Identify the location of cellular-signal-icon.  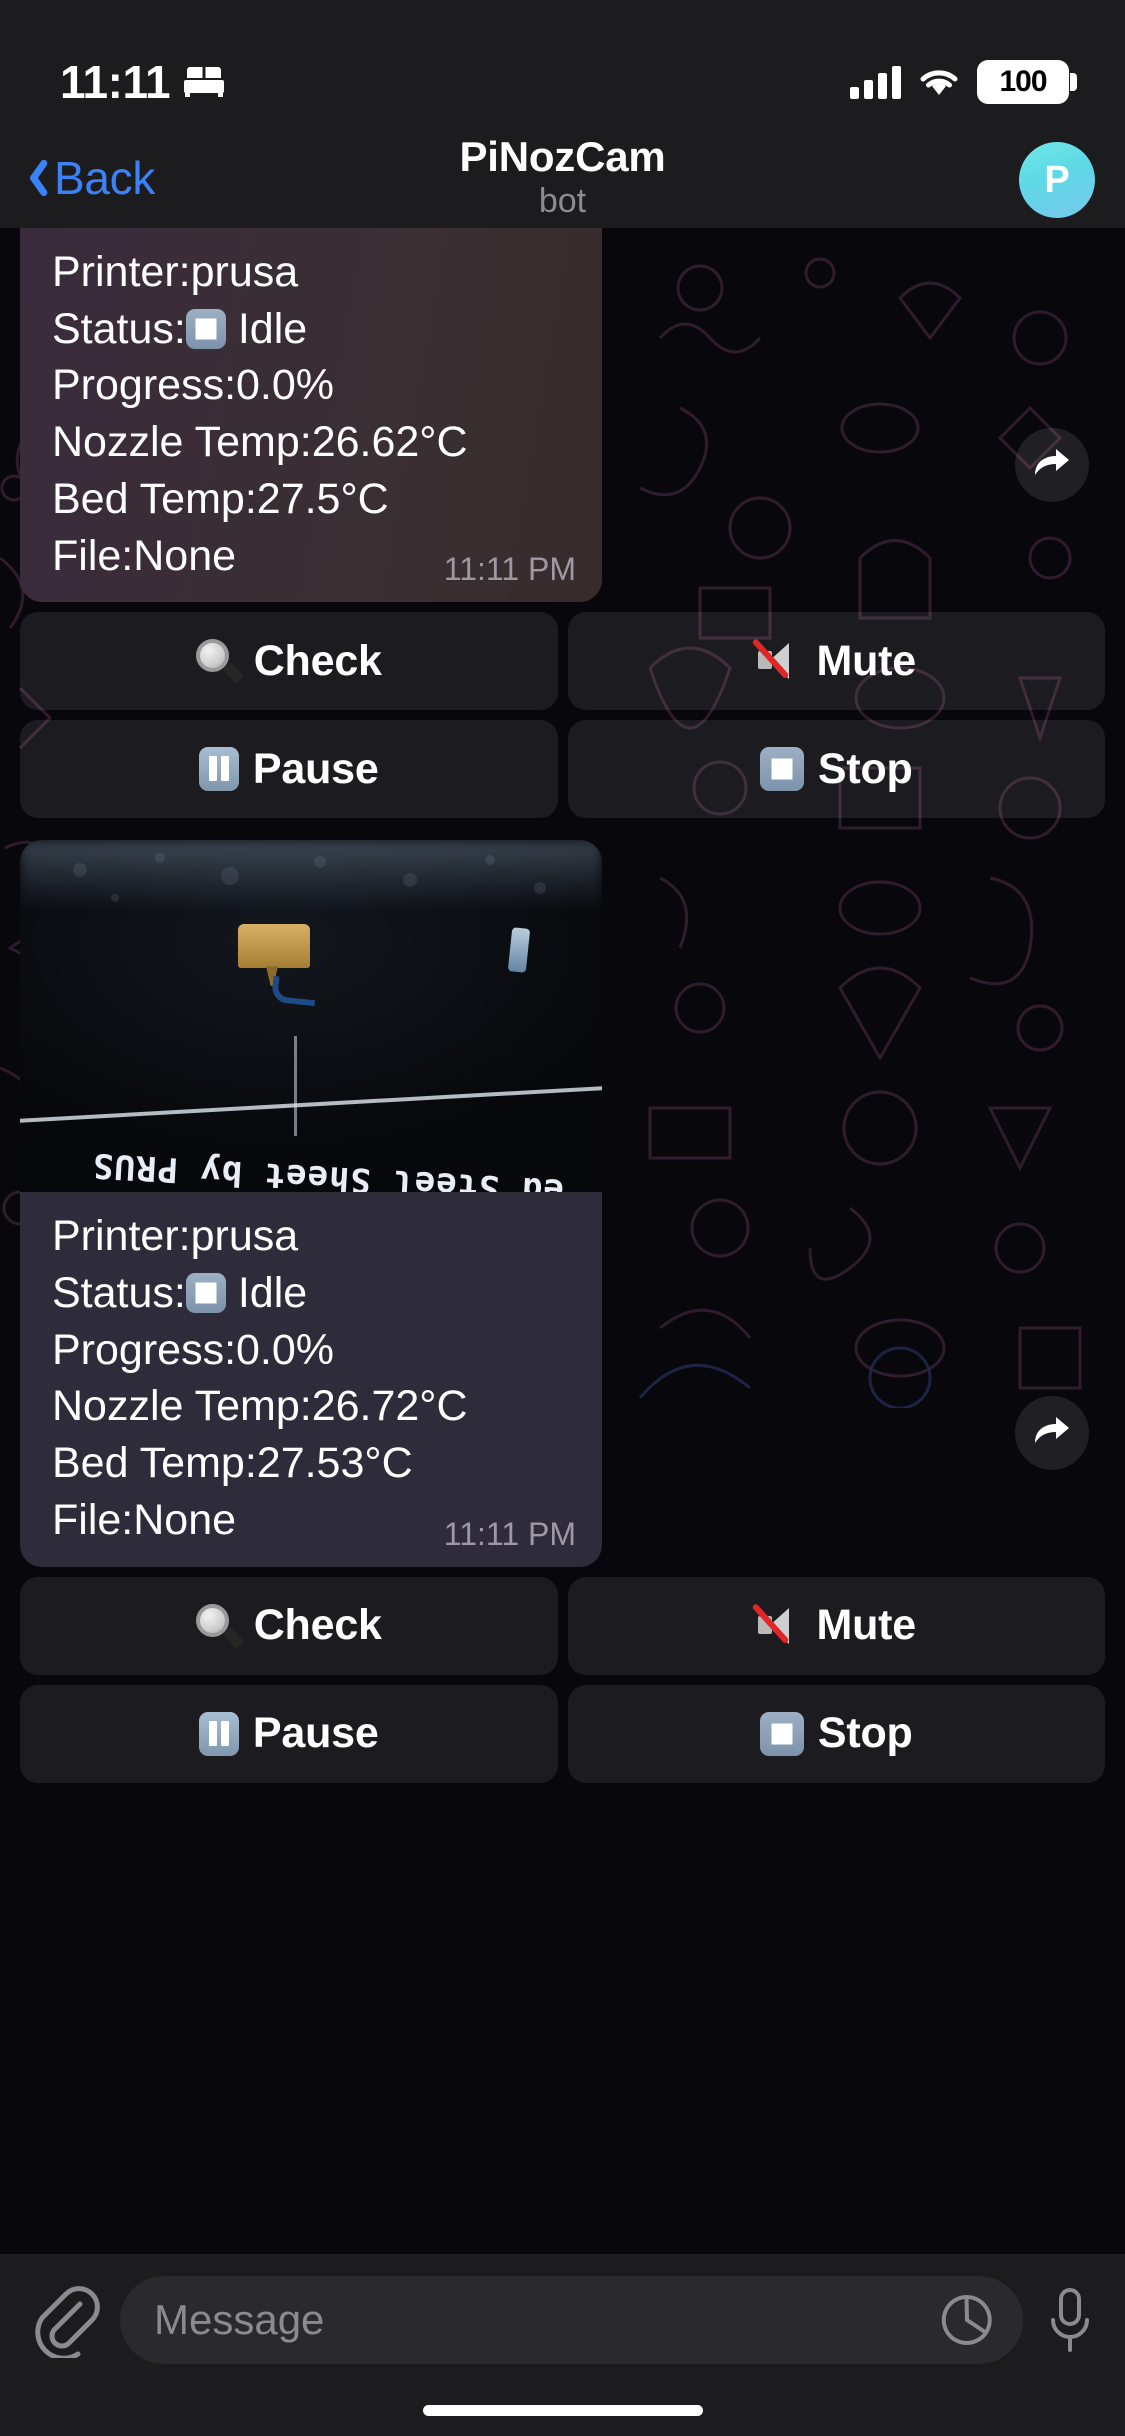
(875, 82).